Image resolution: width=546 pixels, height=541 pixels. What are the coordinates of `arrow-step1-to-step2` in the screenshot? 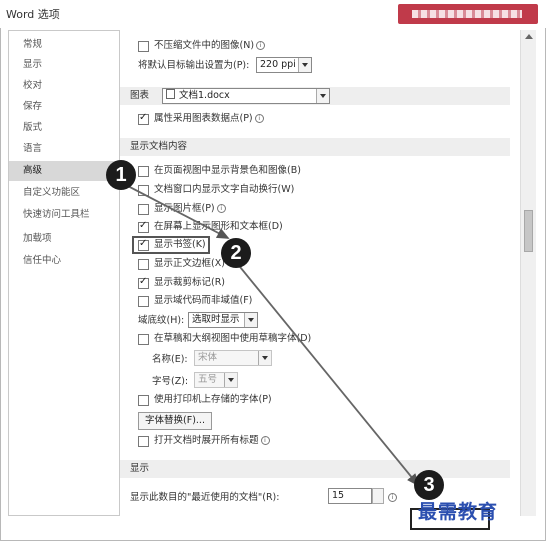 It's located at (176, 211).